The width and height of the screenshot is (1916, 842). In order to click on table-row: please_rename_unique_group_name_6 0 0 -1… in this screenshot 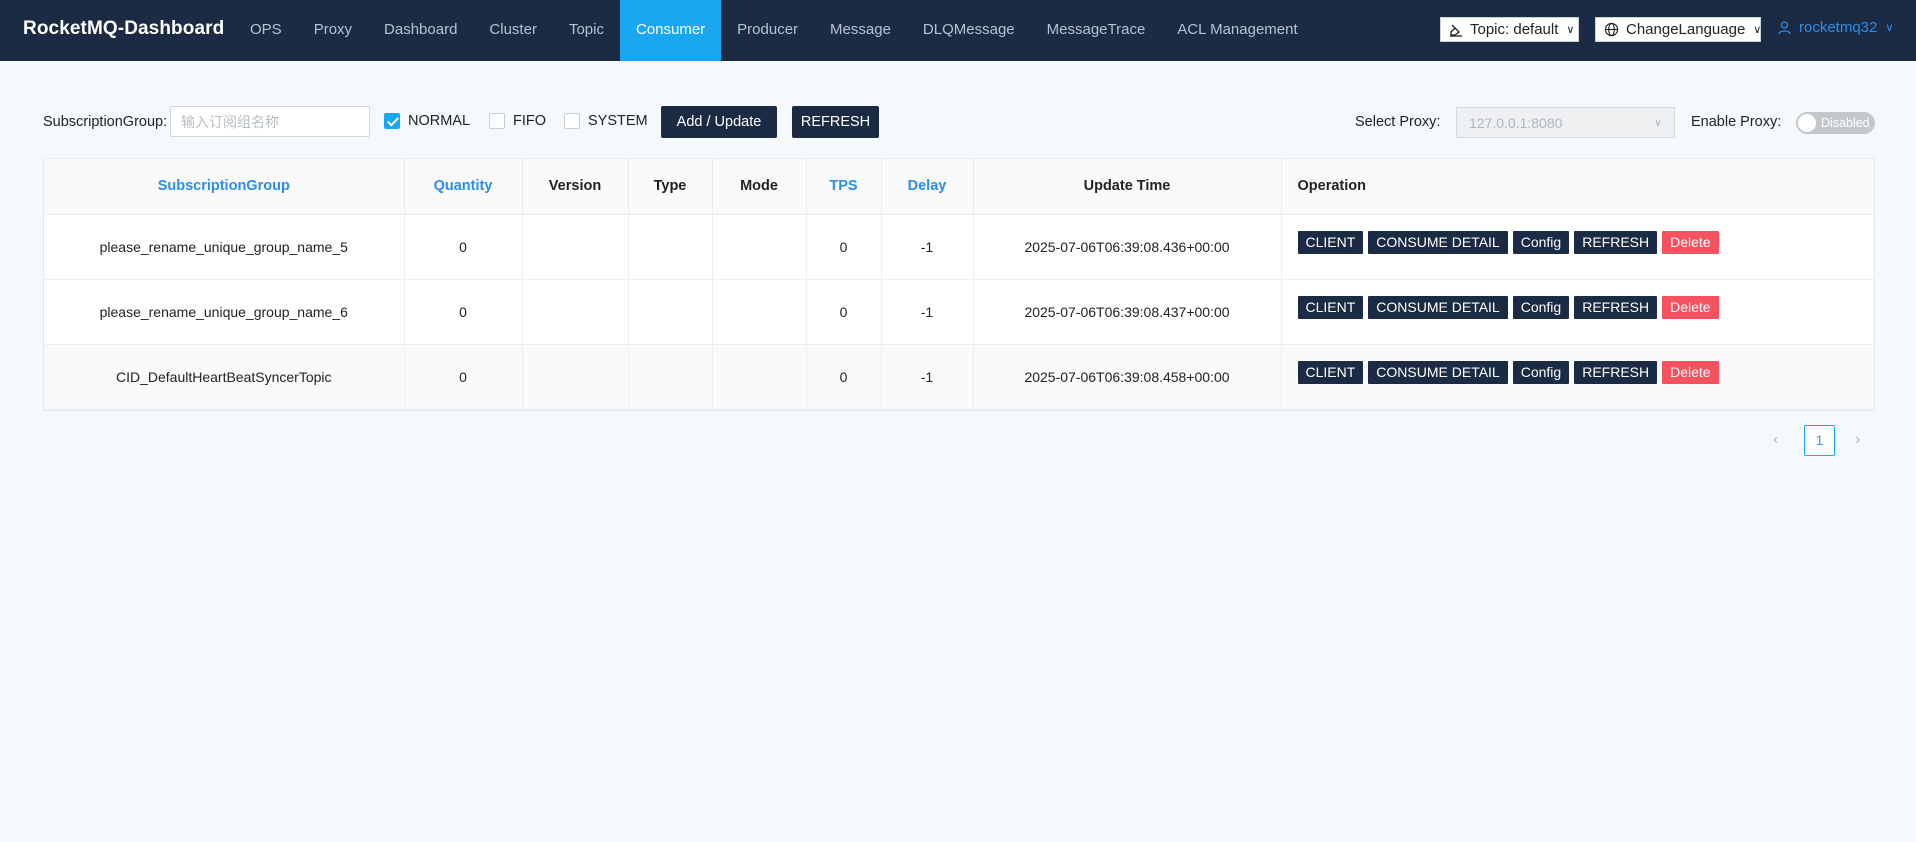, I will do `click(959, 312)`.